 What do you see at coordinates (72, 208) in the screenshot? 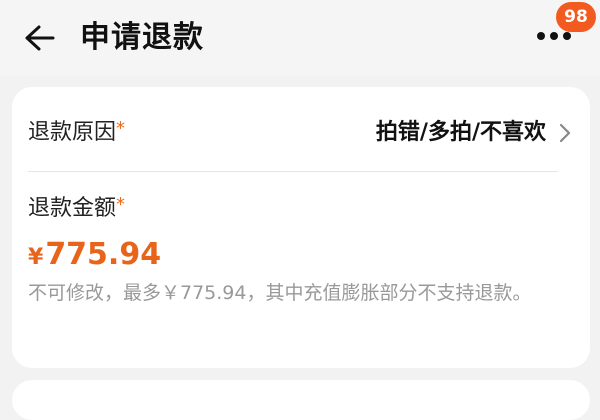
I see `refund-amount-label-text: 退款金额` at bounding box center [72, 208].